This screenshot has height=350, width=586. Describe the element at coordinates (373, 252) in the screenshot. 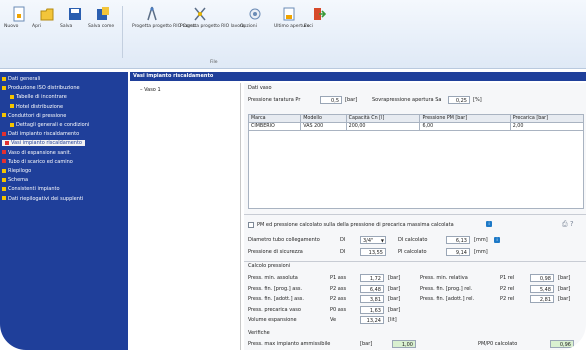

I see `pressione-sic-field: 13,55` at that location.